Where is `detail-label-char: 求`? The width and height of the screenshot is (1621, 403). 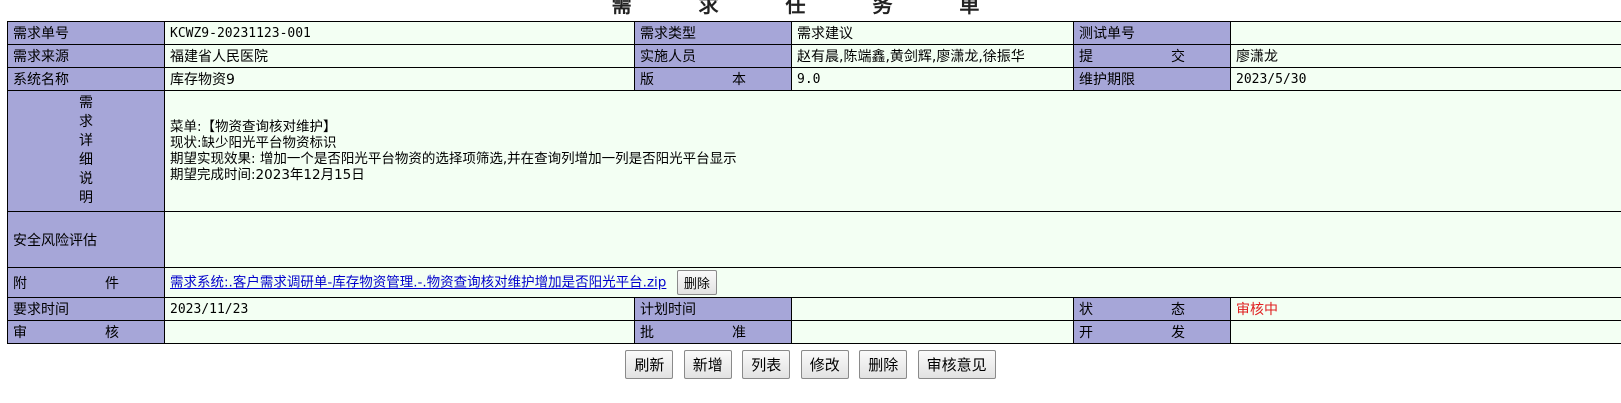
detail-label-char: 求 is located at coordinates (86, 122).